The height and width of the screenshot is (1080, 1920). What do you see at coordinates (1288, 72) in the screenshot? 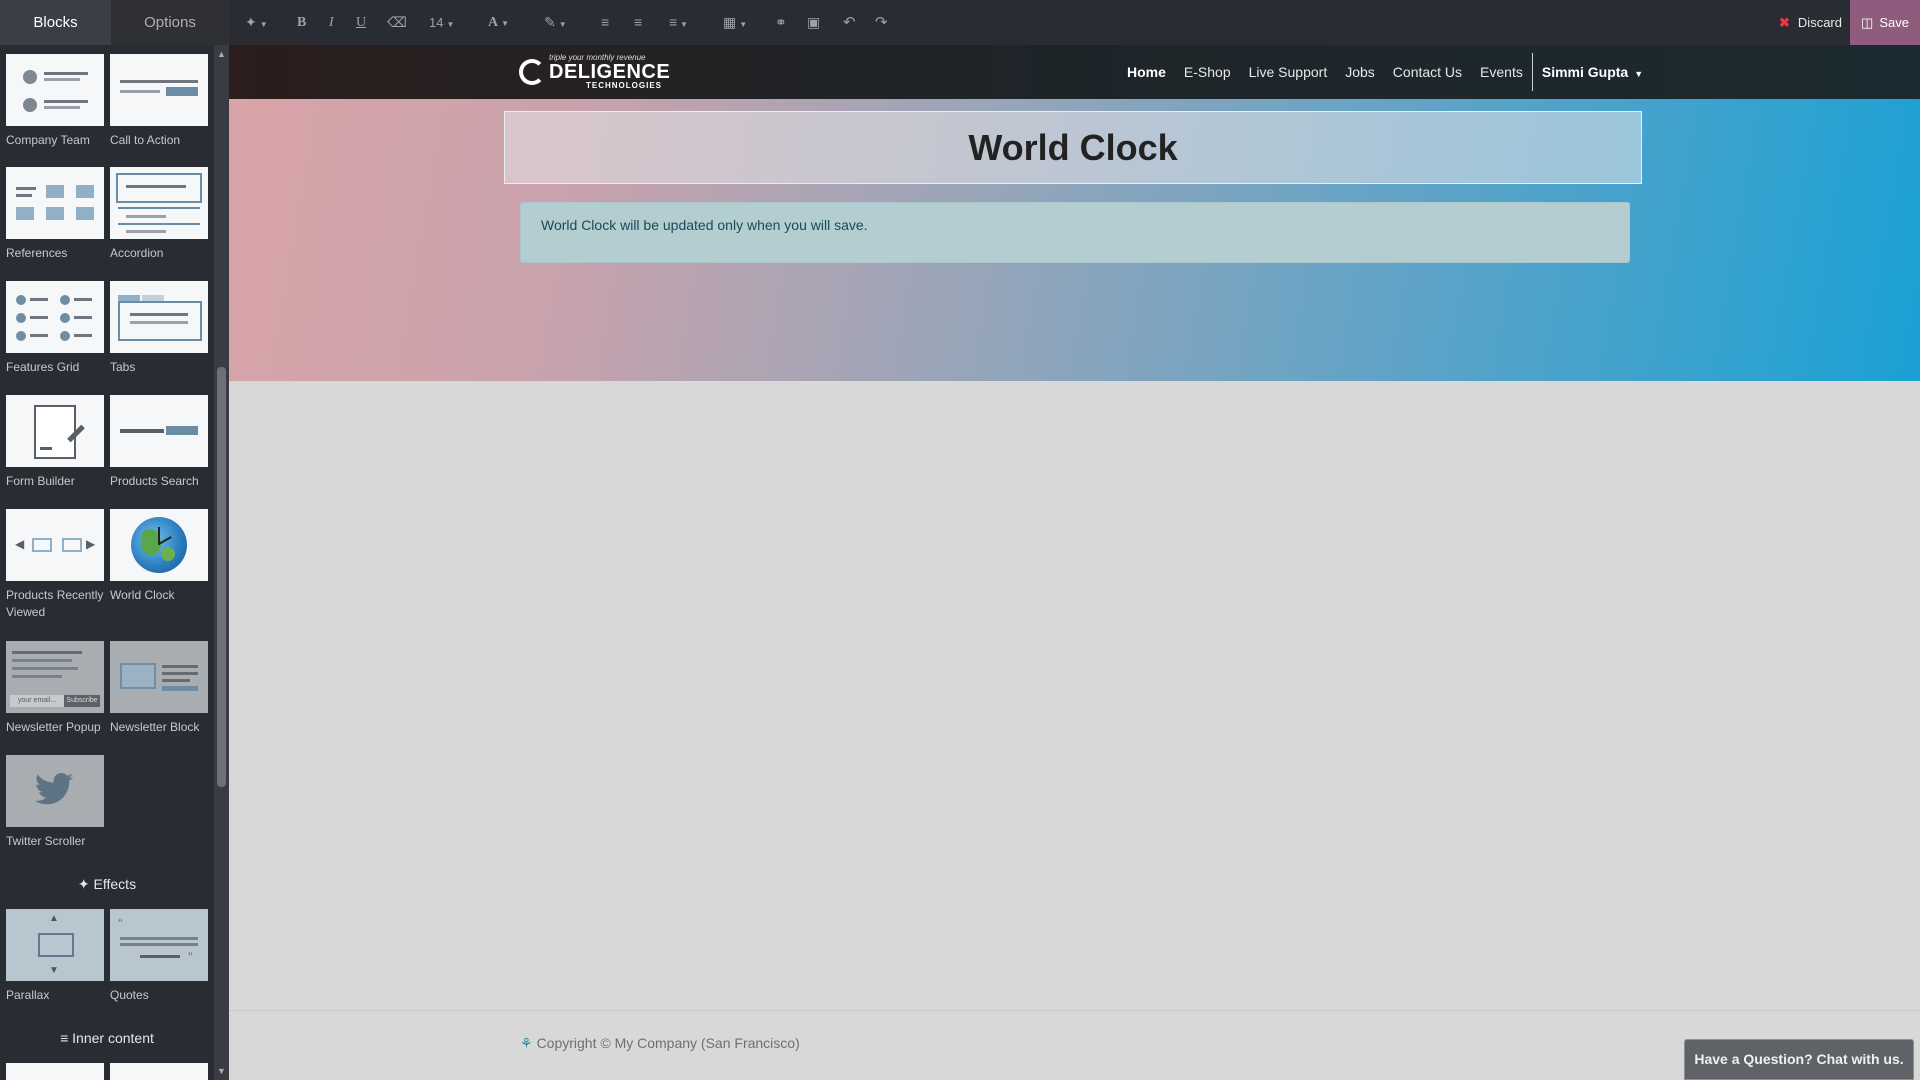
I see `menu-item-live-support: Live Support` at bounding box center [1288, 72].